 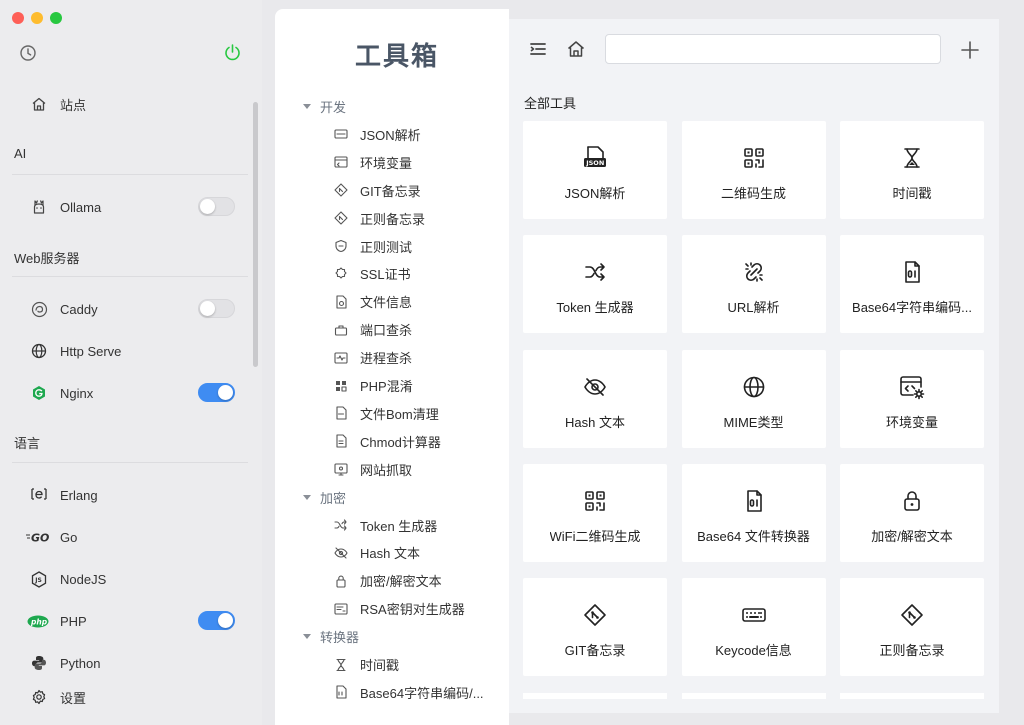 What do you see at coordinates (773, 49) in the screenshot?
I see `search-input` at bounding box center [773, 49].